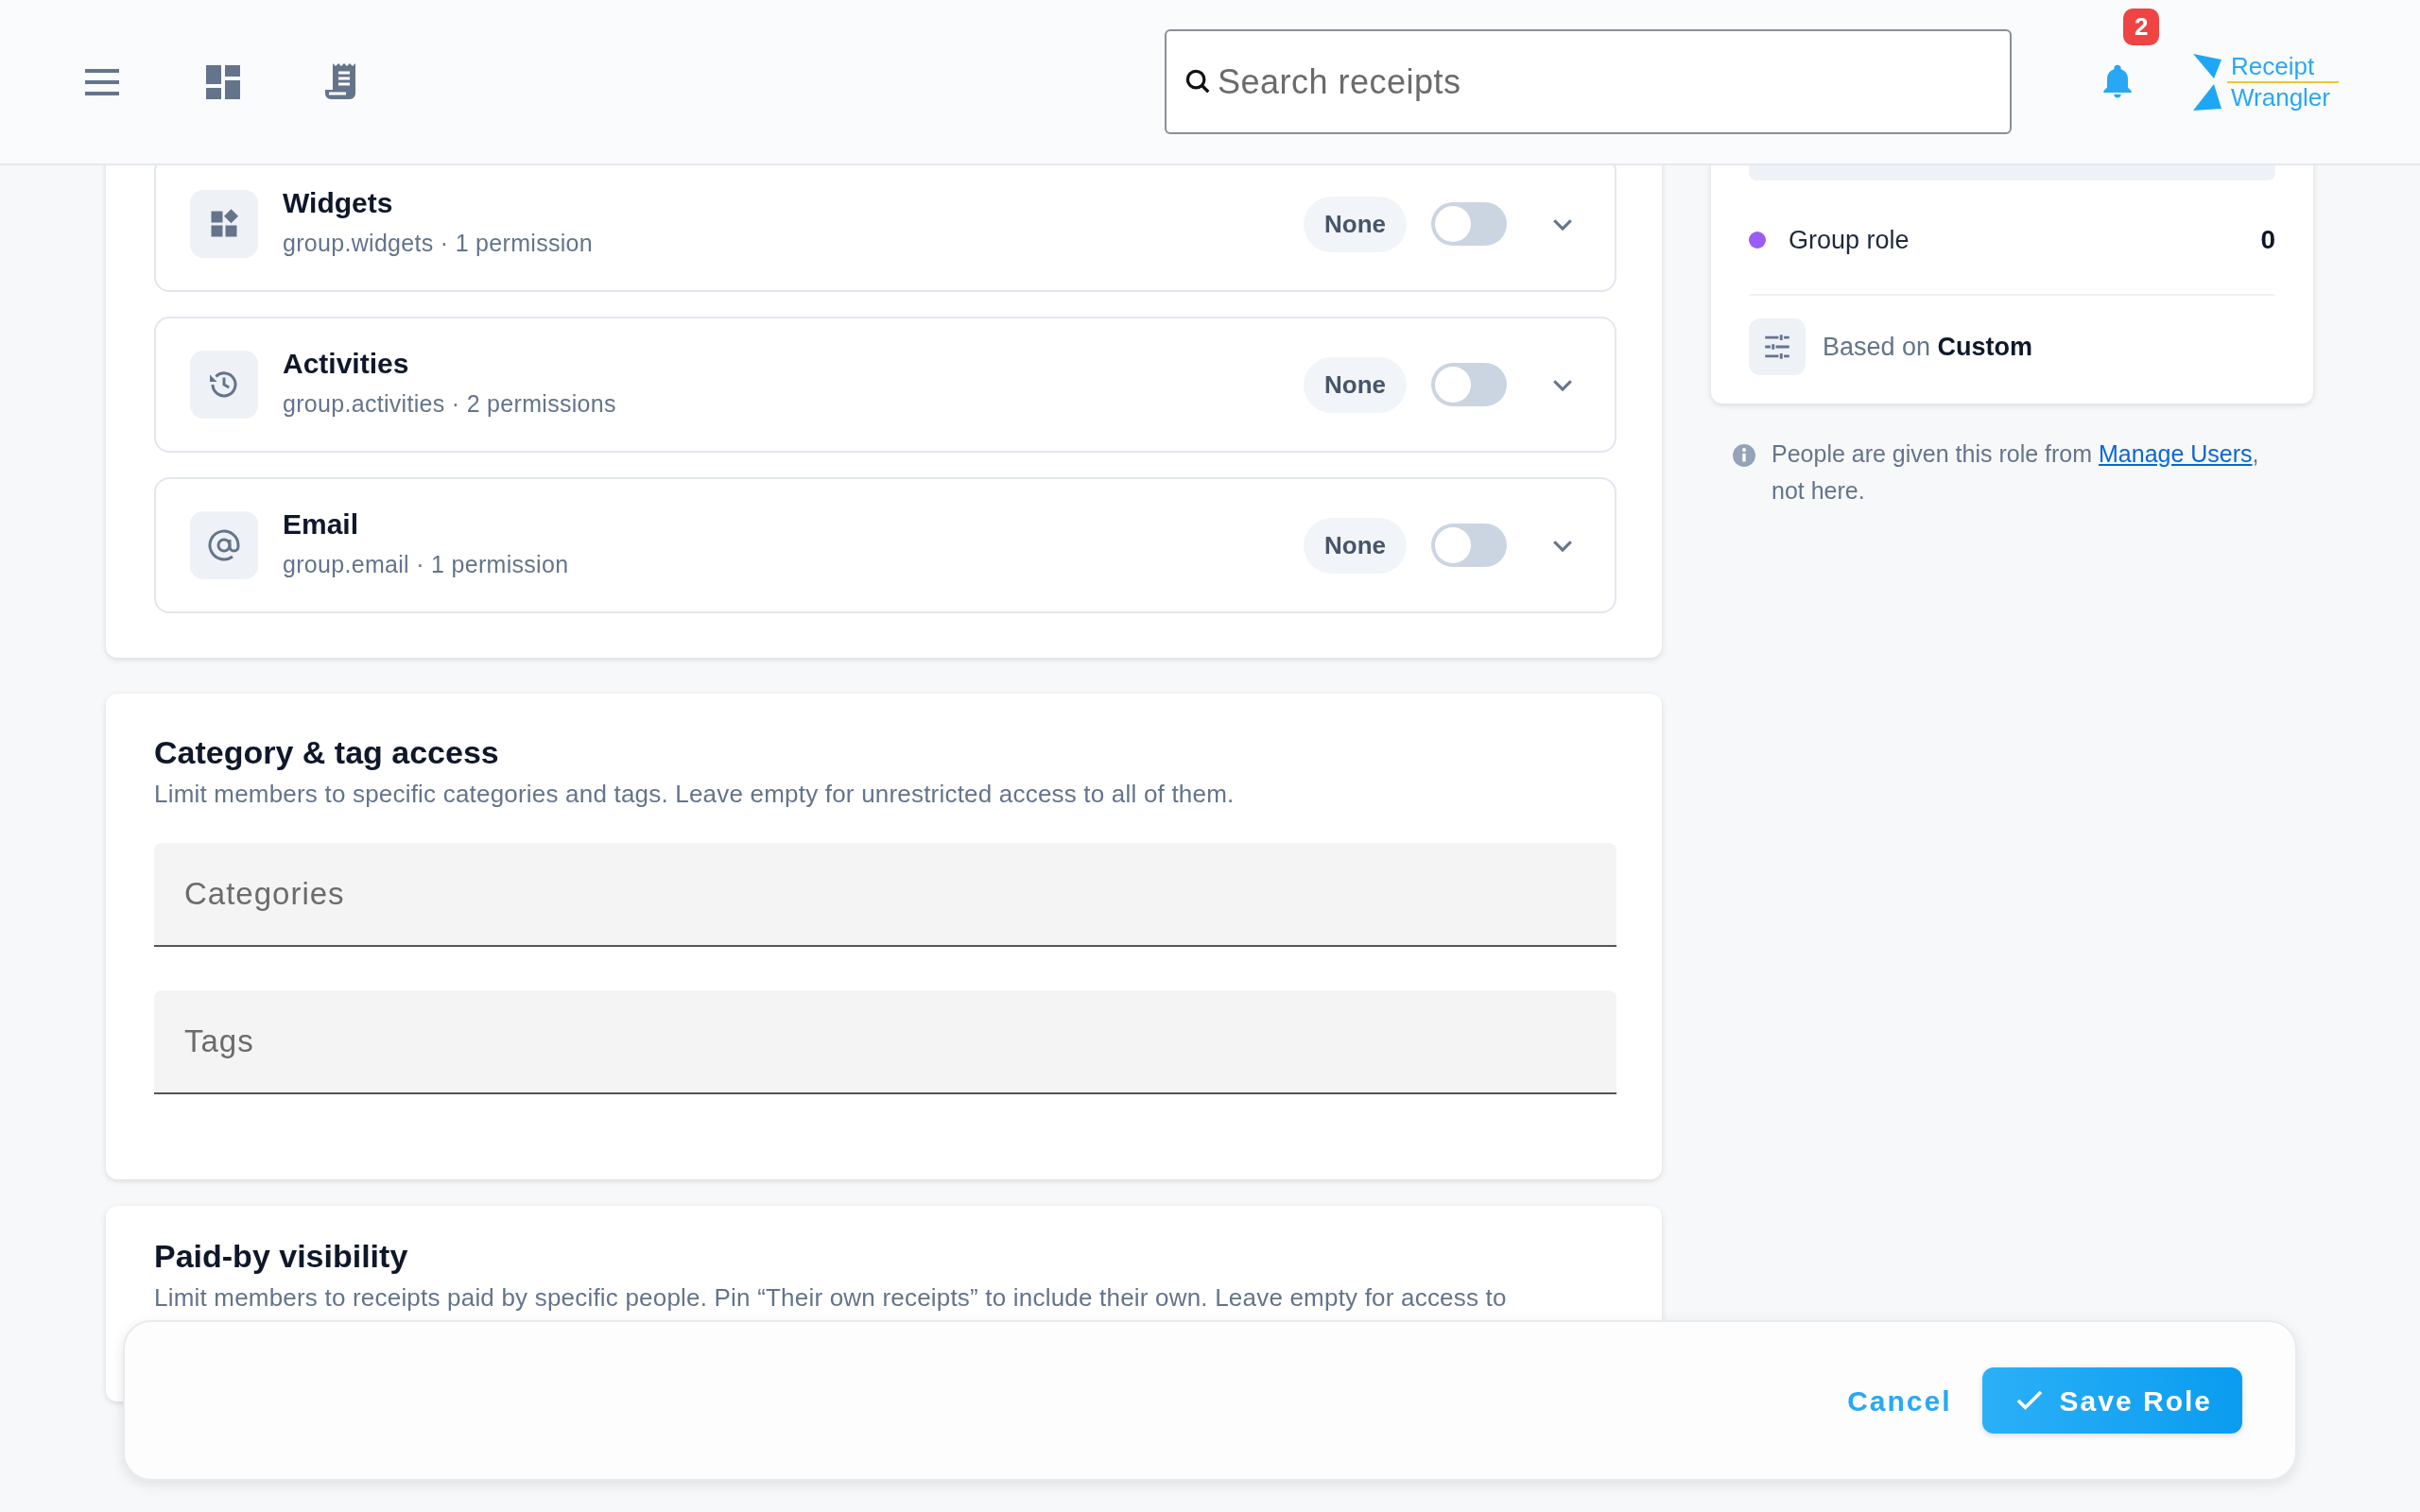 The height and width of the screenshot is (1512, 2420). I want to click on at-sign-icon, so click(224, 545).